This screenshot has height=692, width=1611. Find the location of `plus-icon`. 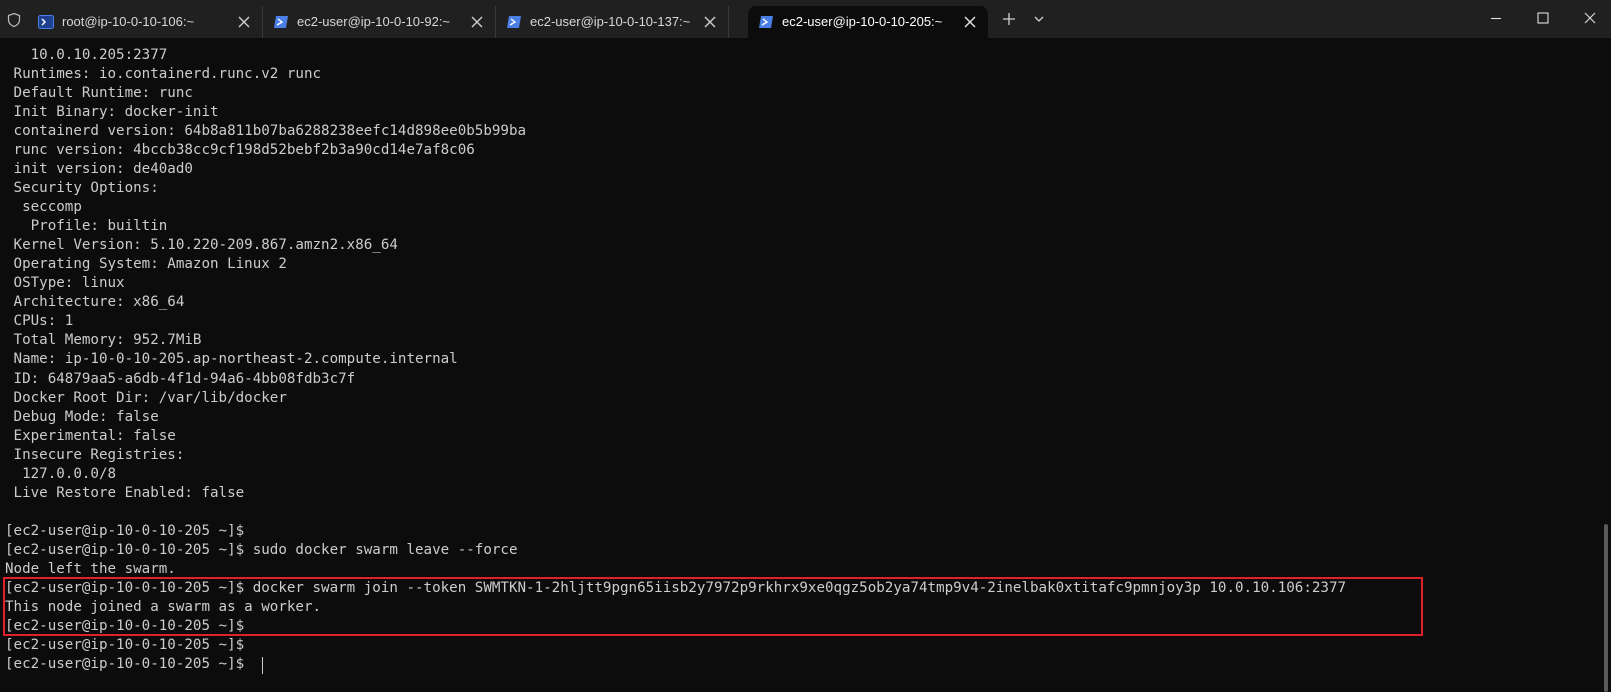

plus-icon is located at coordinates (1009, 19).